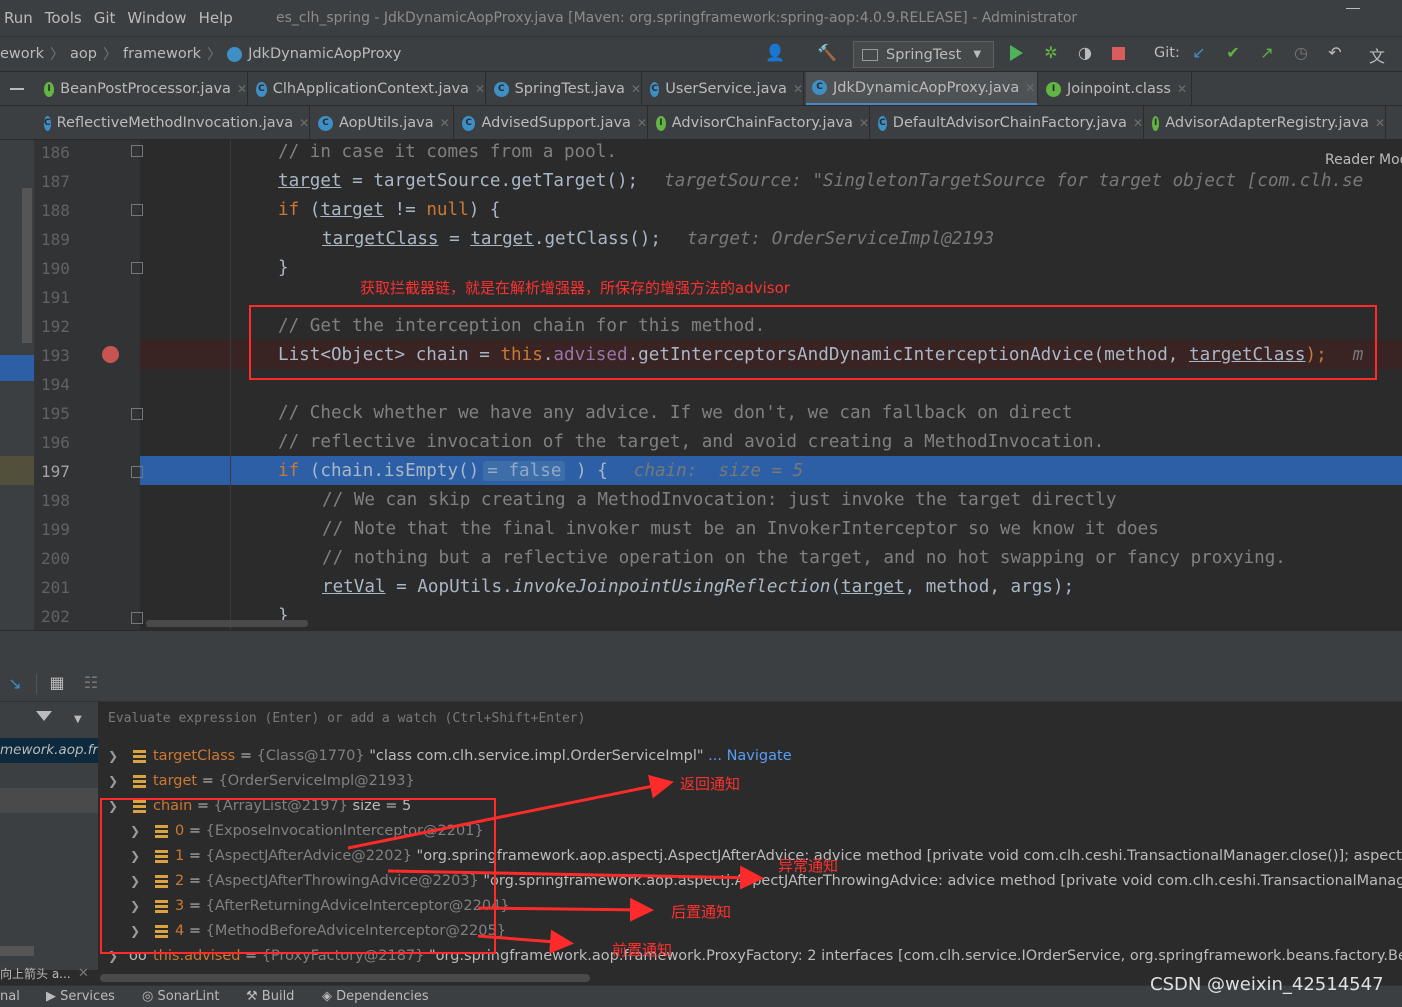  What do you see at coordinates (1118, 53) in the screenshot?
I see `stop-icon` at bounding box center [1118, 53].